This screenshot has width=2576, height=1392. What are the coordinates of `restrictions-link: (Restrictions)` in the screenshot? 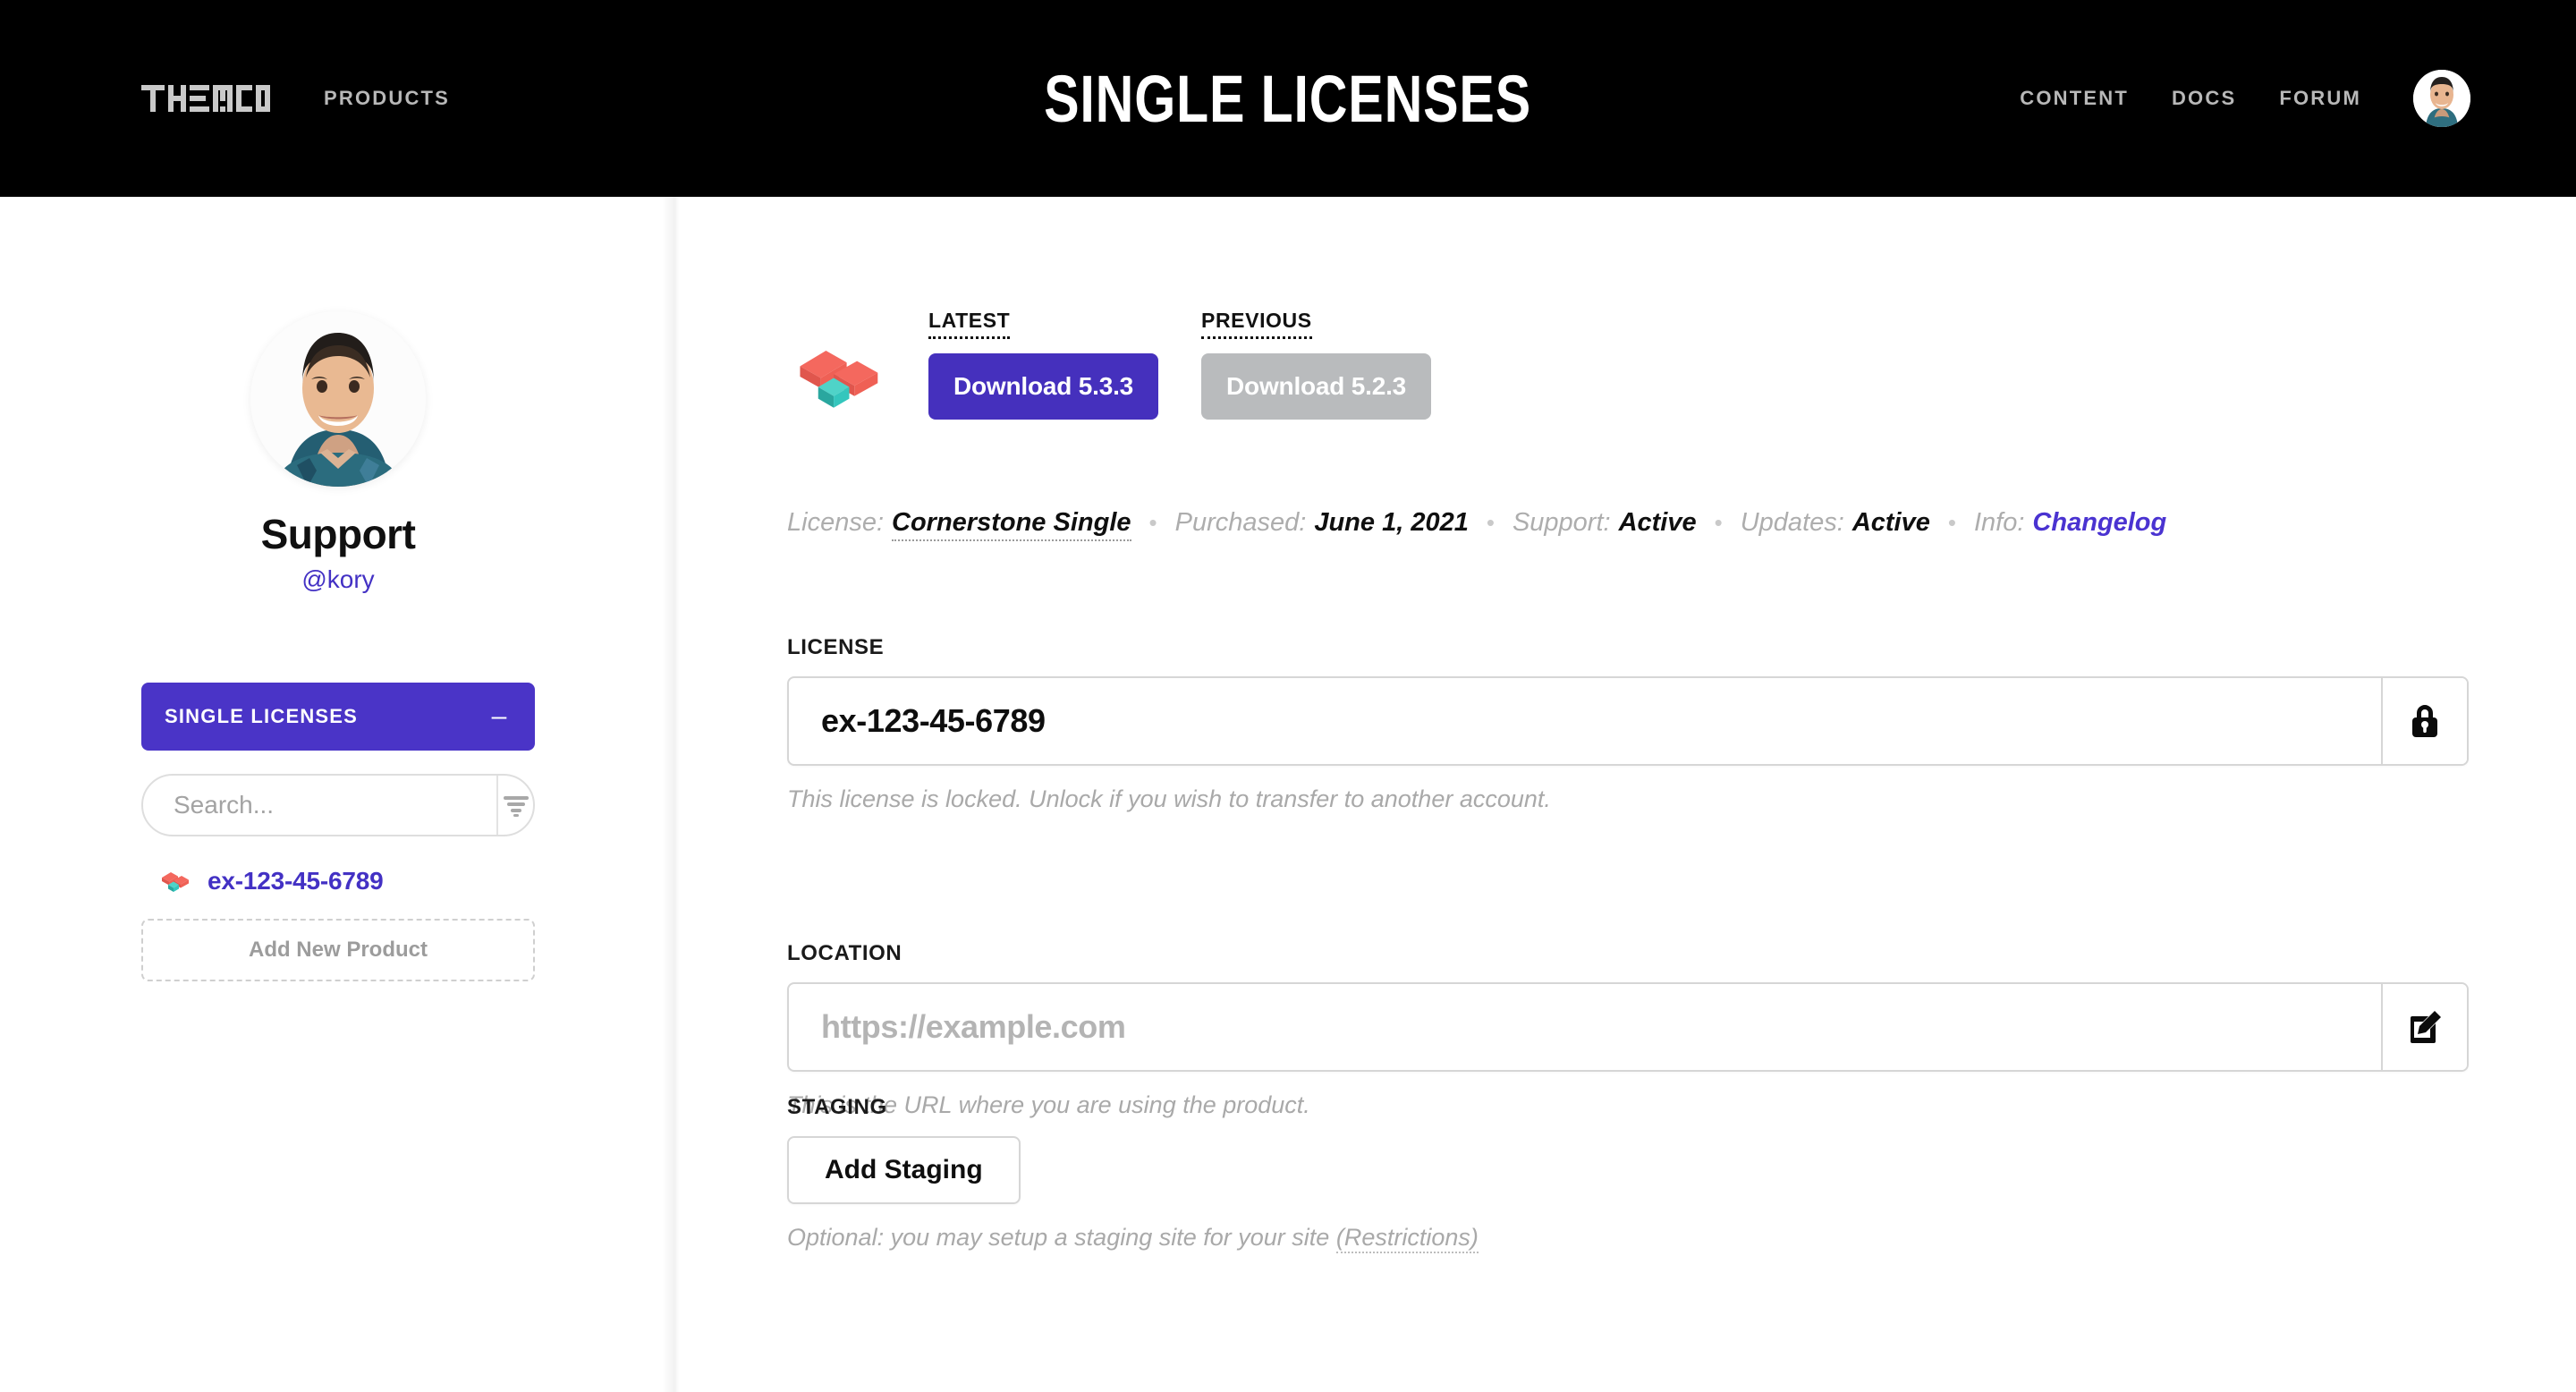 It's located at (1407, 1238).